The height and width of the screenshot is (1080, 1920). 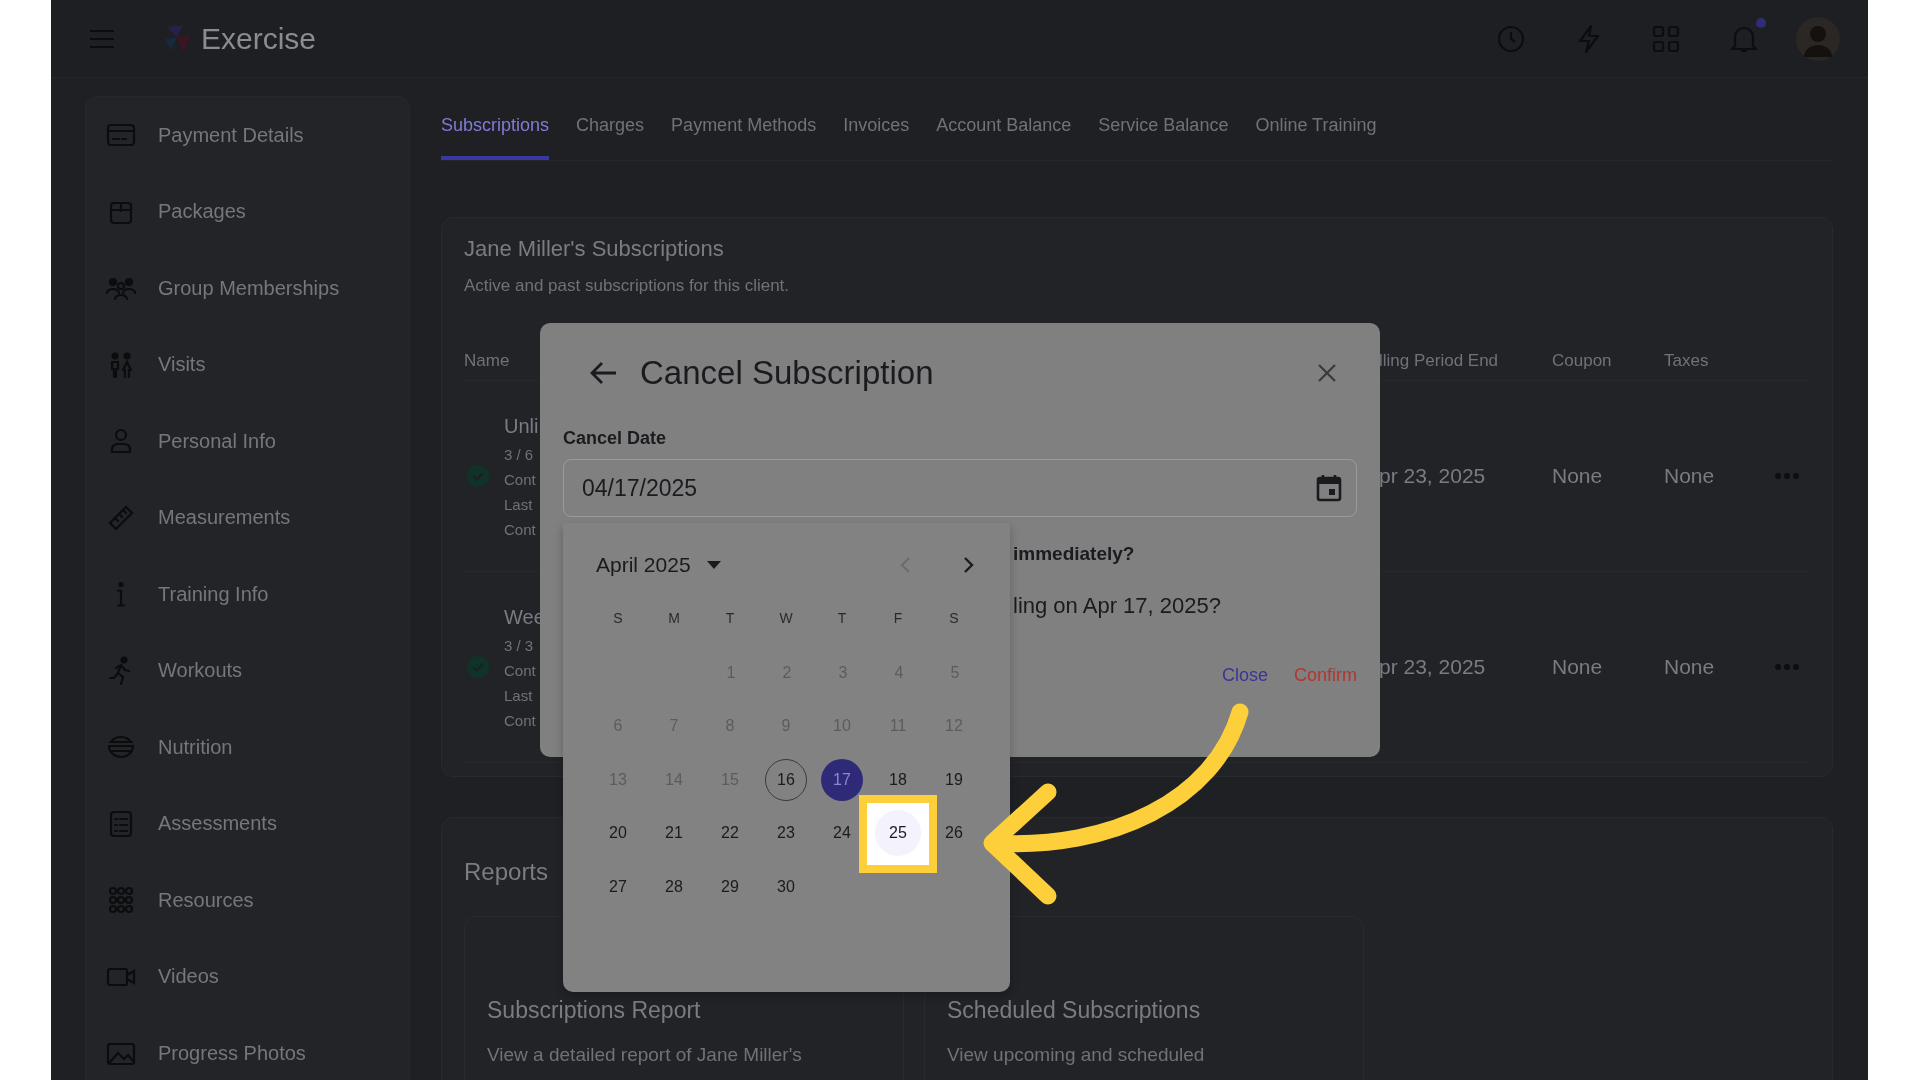 What do you see at coordinates (519, 645) in the screenshot?
I see `subscription-detail: 3 / 3` at bounding box center [519, 645].